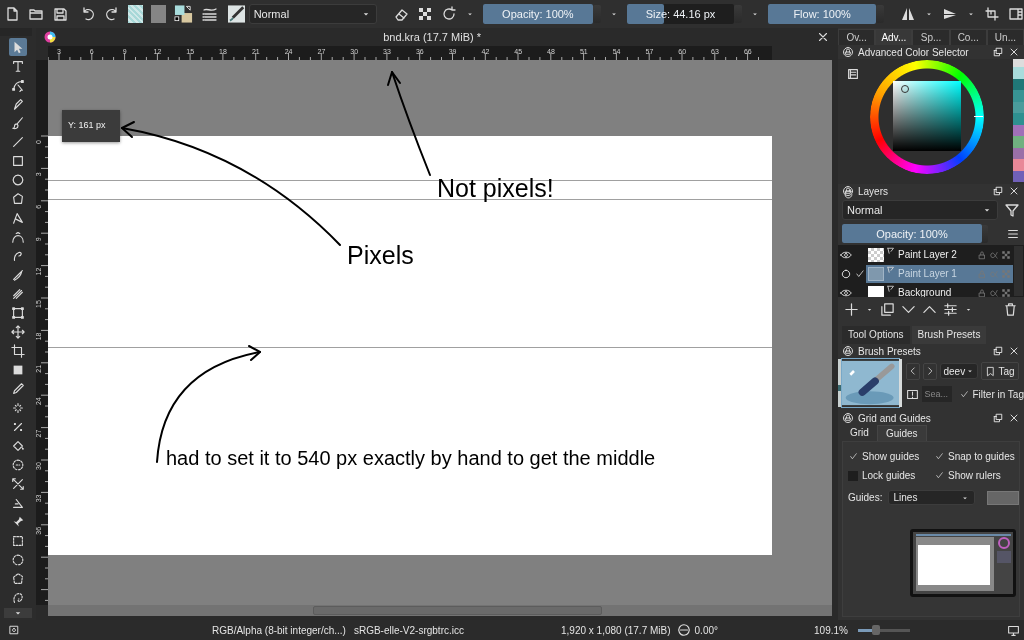 The image size is (1024, 640). I want to click on horizontal-scrollbar, so click(440, 610).